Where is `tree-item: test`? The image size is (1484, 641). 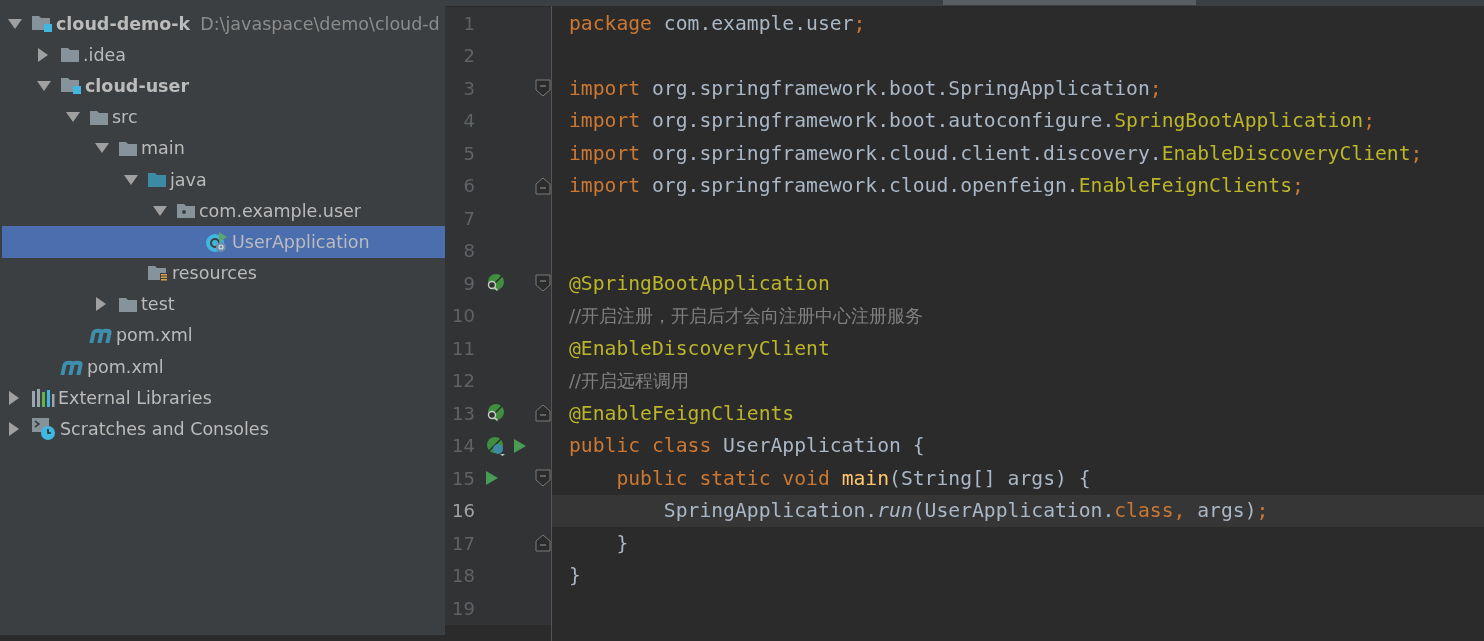 tree-item: test is located at coordinates (223, 304).